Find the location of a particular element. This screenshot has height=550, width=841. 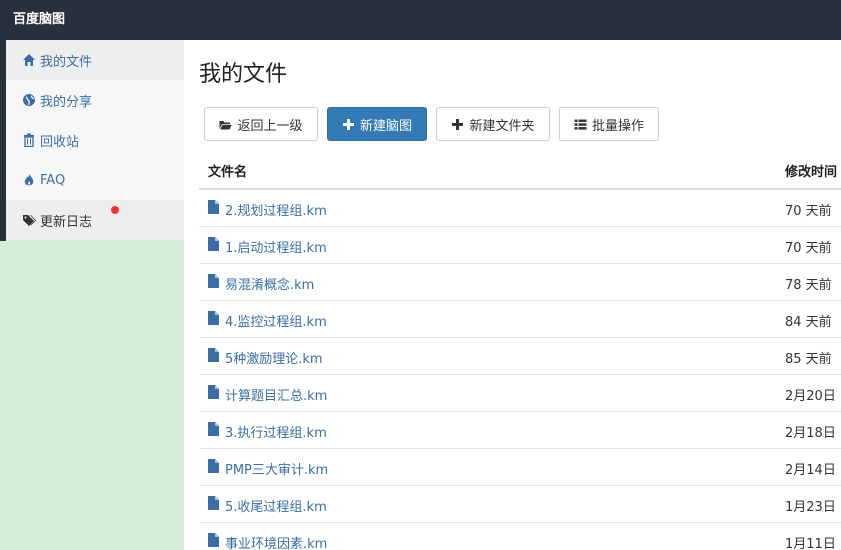

new-mindmap-button: 新建脑图 is located at coordinates (377, 124).